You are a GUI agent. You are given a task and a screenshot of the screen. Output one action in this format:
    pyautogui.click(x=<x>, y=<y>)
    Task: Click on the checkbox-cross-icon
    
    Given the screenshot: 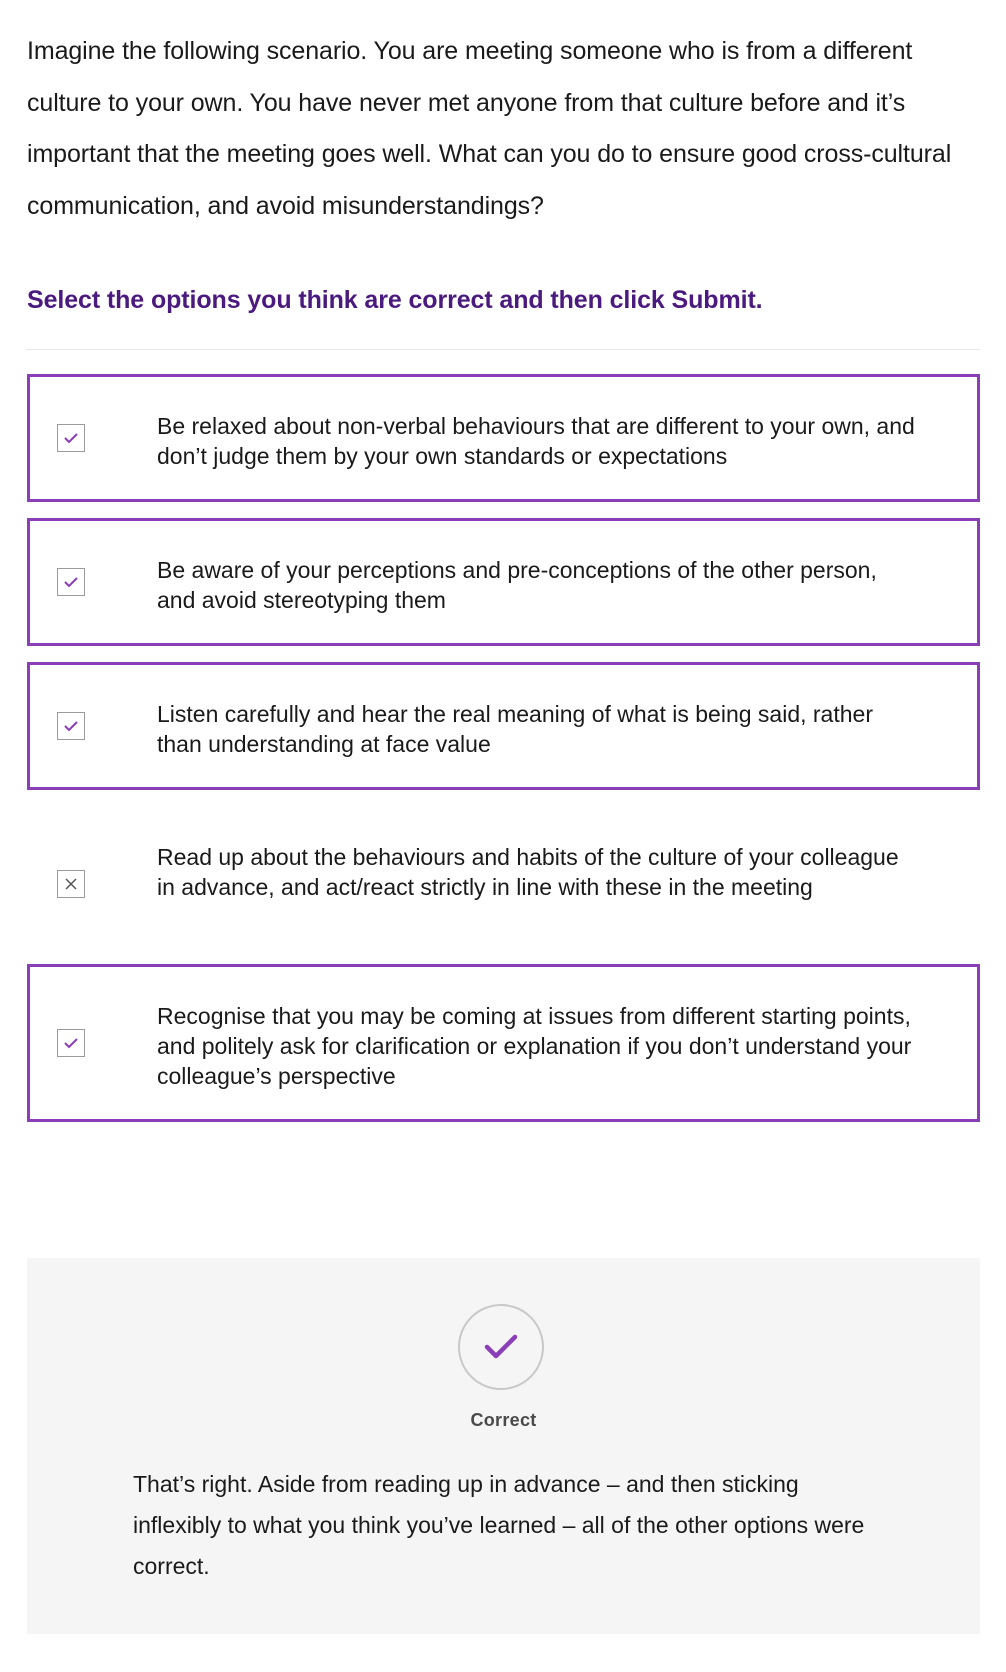 What is the action you would take?
    pyautogui.click(x=71, y=884)
    